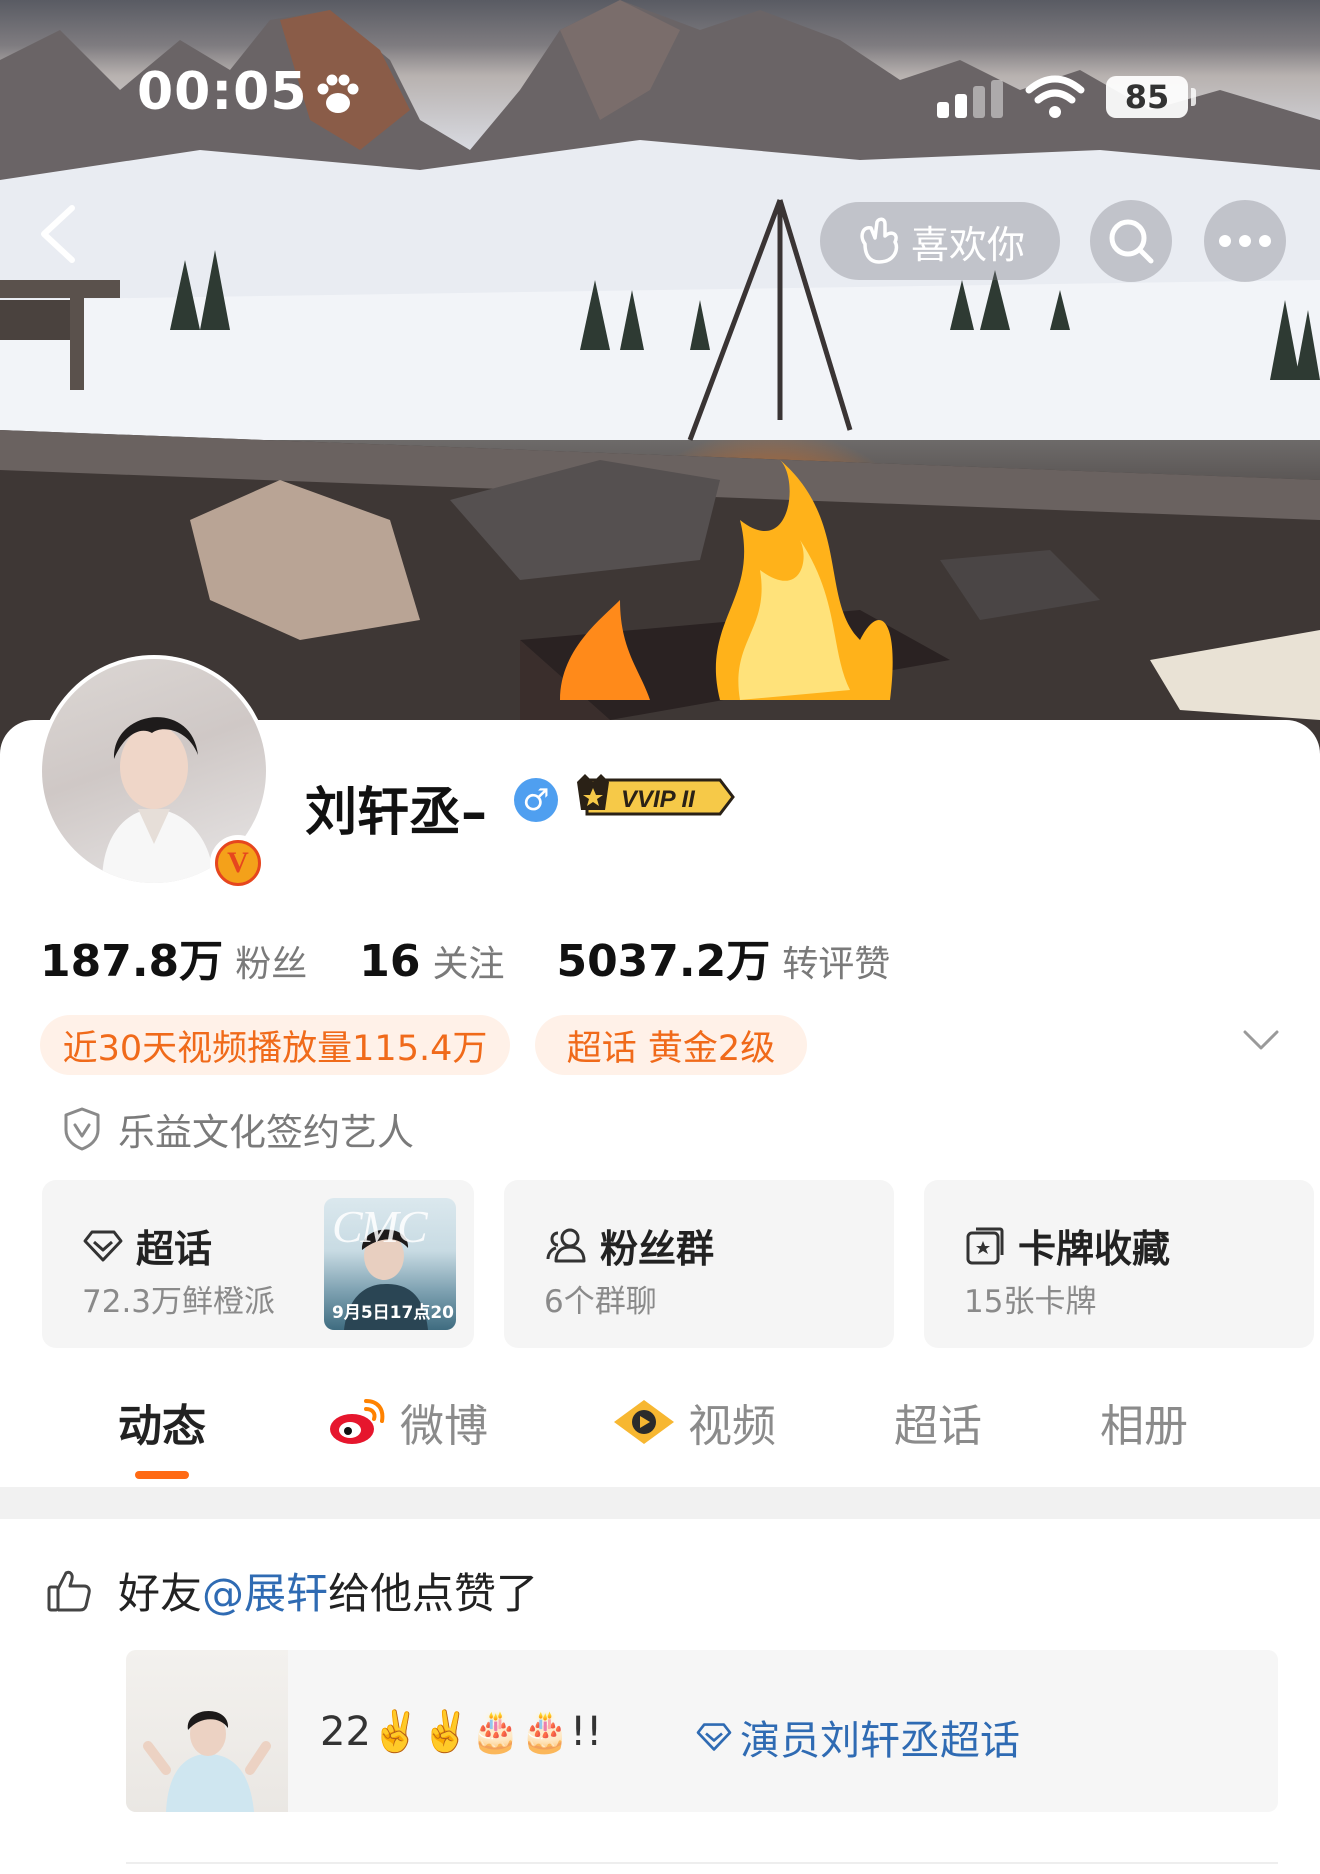 This screenshot has width=1320, height=1874. Describe the element at coordinates (1055, 96) in the screenshot. I see `wifi-icon` at that location.